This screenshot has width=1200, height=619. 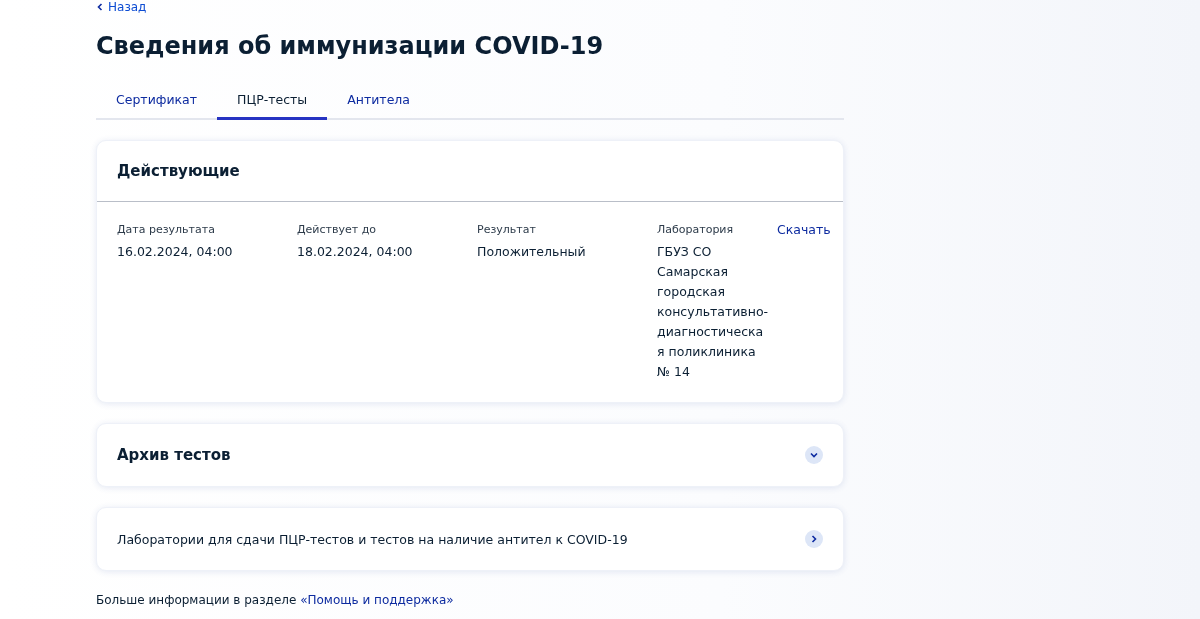 What do you see at coordinates (350, 46) in the screenshot?
I see `page-title: Сведения об иммунизации COVID-19` at bounding box center [350, 46].